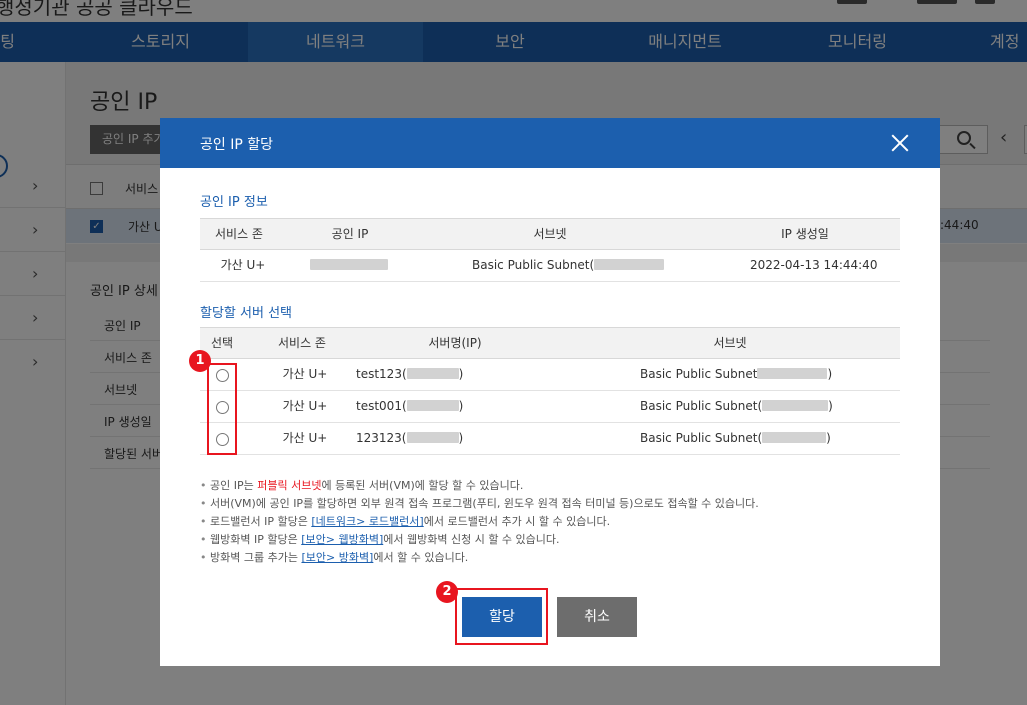 Image resolution: width=1027 pixels, height=705 pixels. What do you see at coordinates (289, 485) in the screenshot?
I see `note-highlight: 퍼블릭 서브넷` at bounding box center [289, 485].